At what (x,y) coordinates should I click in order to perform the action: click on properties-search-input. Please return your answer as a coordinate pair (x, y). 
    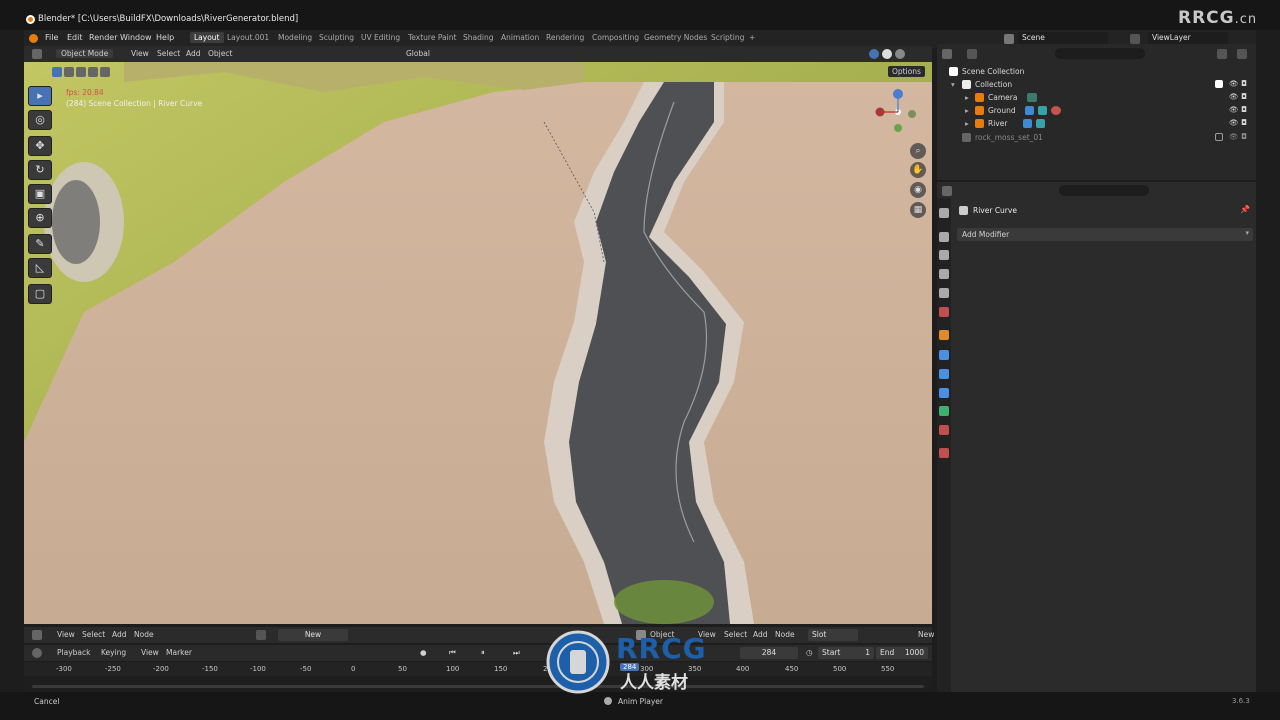
    Looking at the image, I should click on (1104, 190).